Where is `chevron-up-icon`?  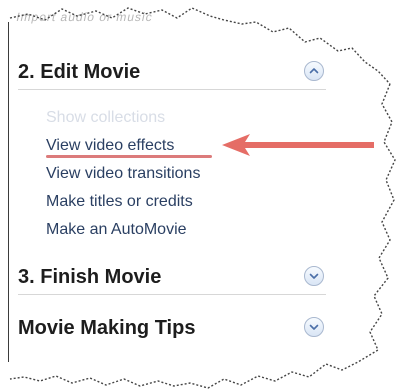
chevron-up-icon is located at coordinates (314, 71).